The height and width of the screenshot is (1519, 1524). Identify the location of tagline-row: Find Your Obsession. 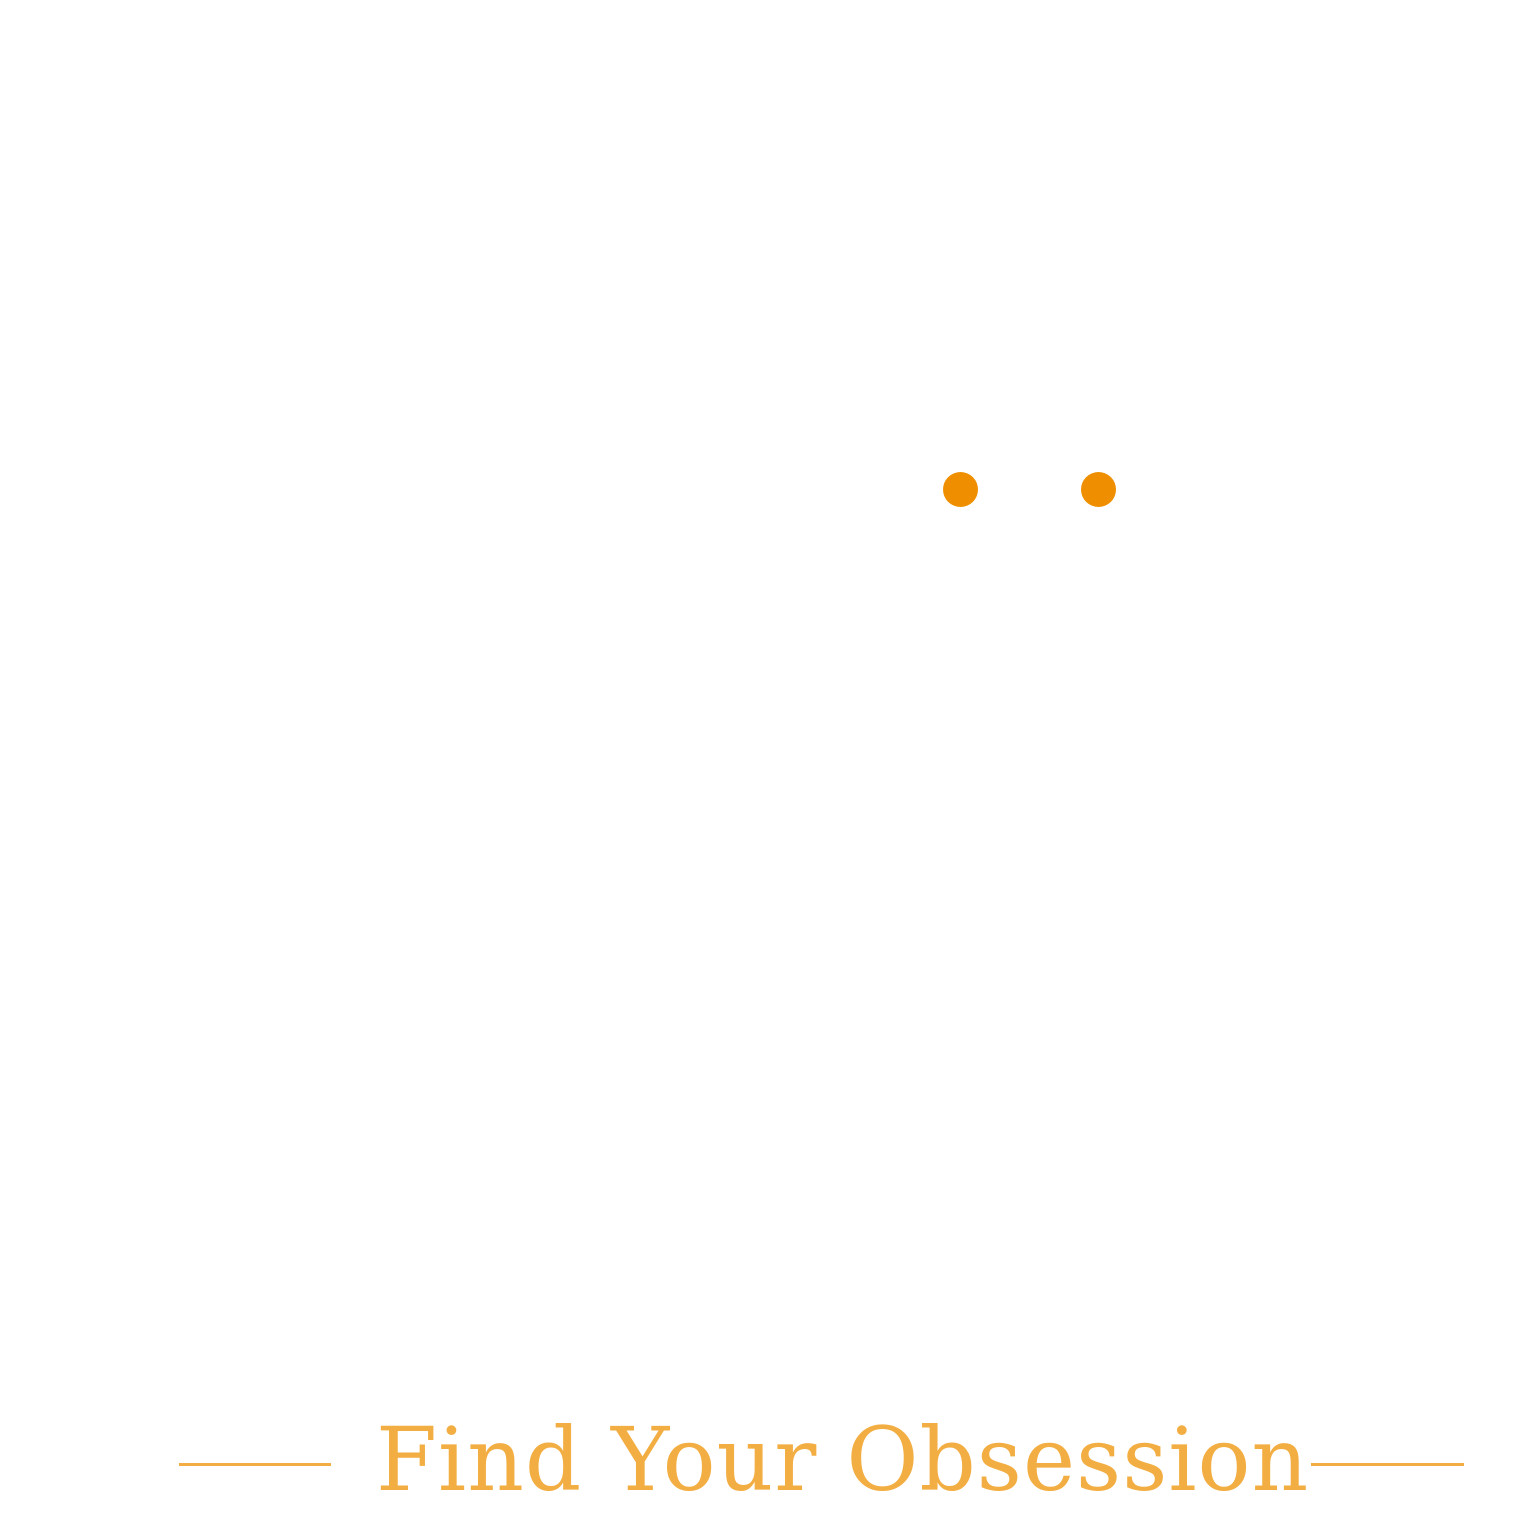
(762, 1460).